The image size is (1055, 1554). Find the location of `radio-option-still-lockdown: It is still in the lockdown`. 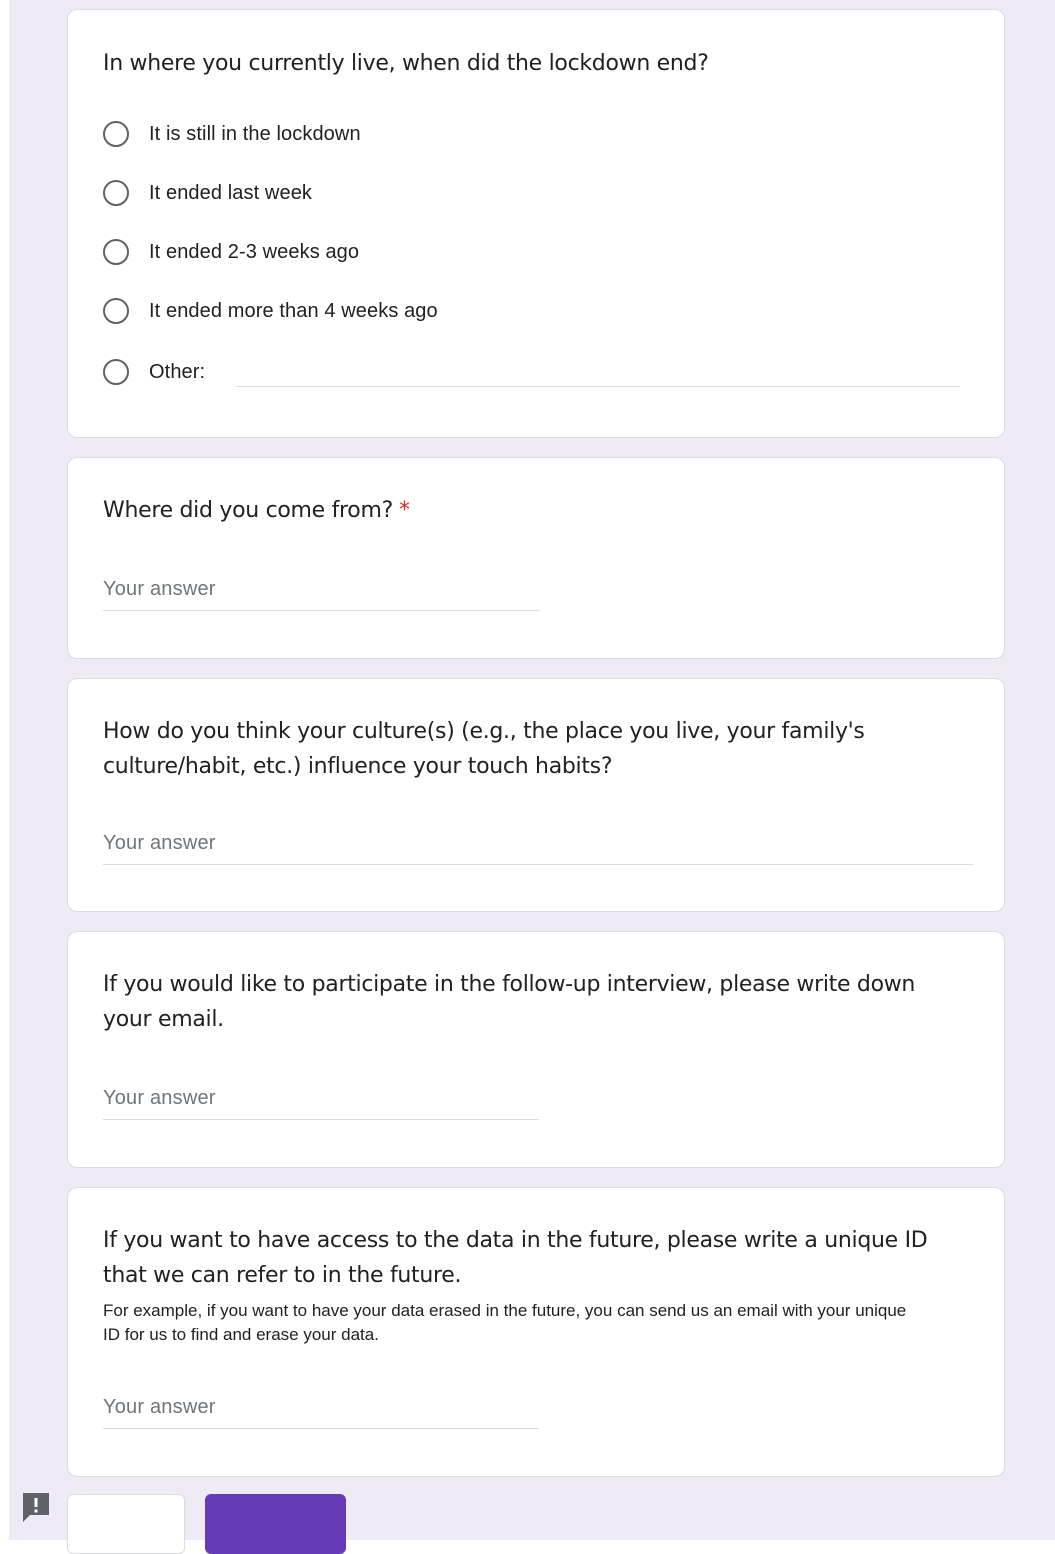

radio-option-still-lockdown: It is still in the lockdown is located at coordinates (232, 134).